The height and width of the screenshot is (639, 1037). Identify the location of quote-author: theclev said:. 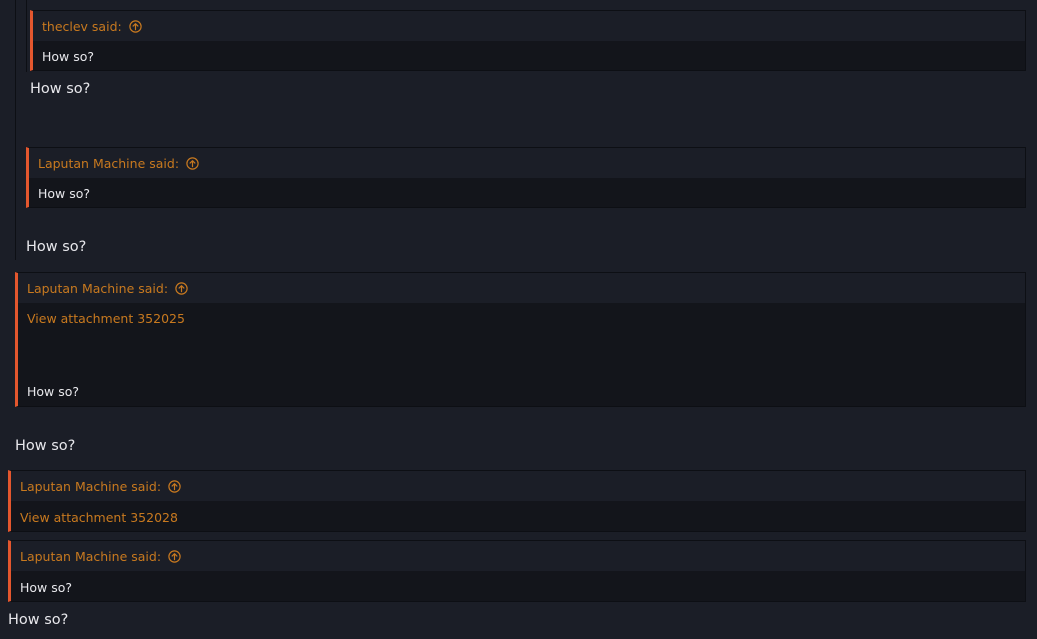
(82, 26).